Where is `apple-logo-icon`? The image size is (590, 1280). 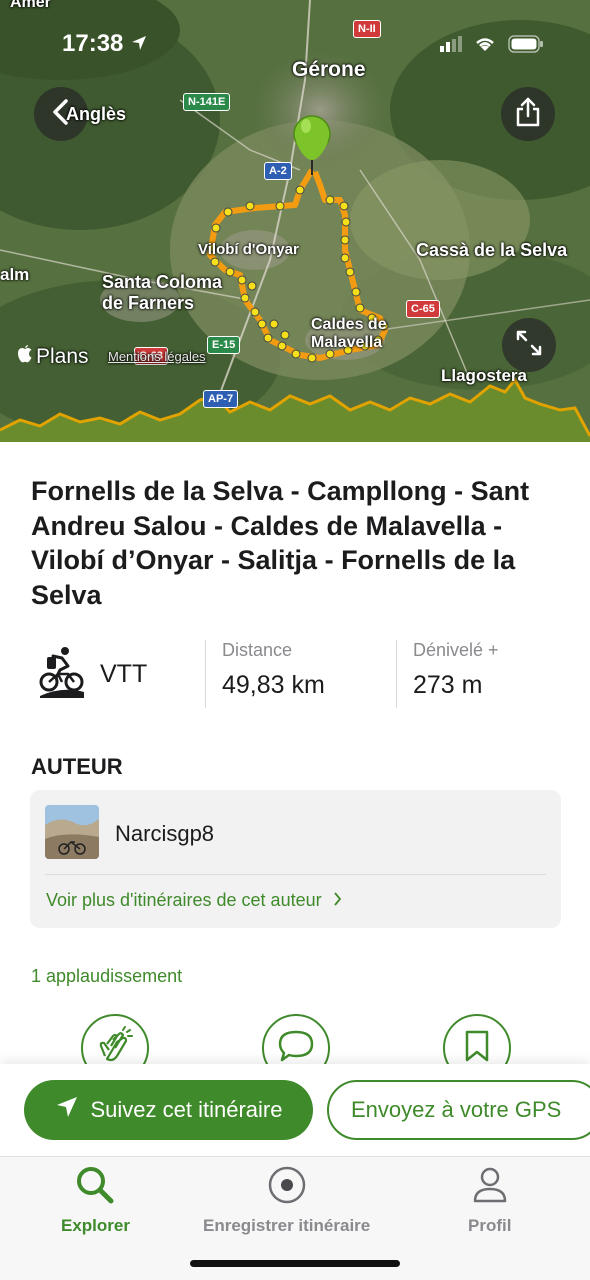 apple-logo-icon is located at coordinates (25, 356).